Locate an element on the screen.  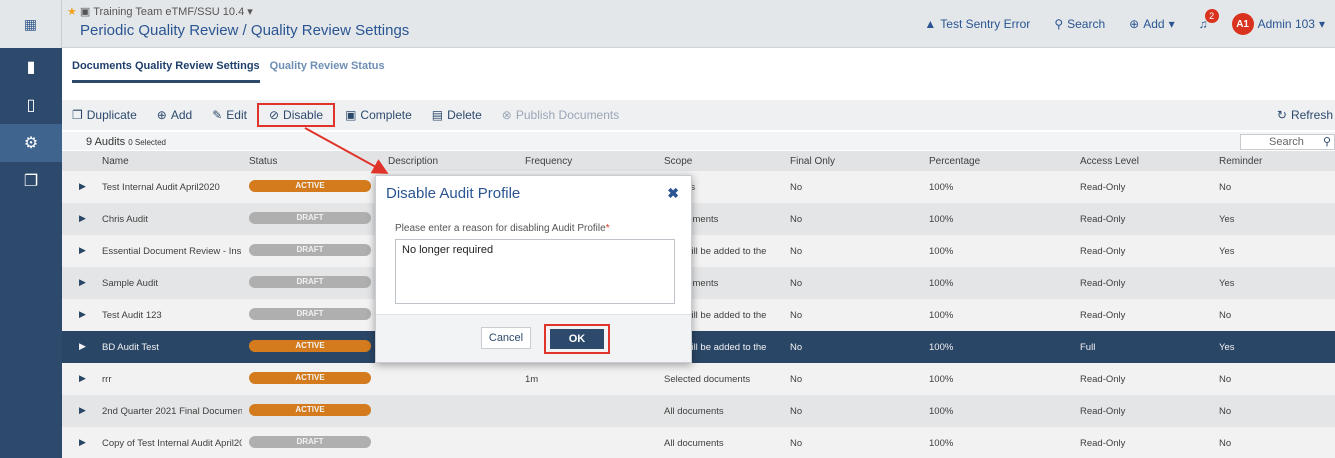
notifications-bell: ♫ 2 is located at coordinates (1209, 20).